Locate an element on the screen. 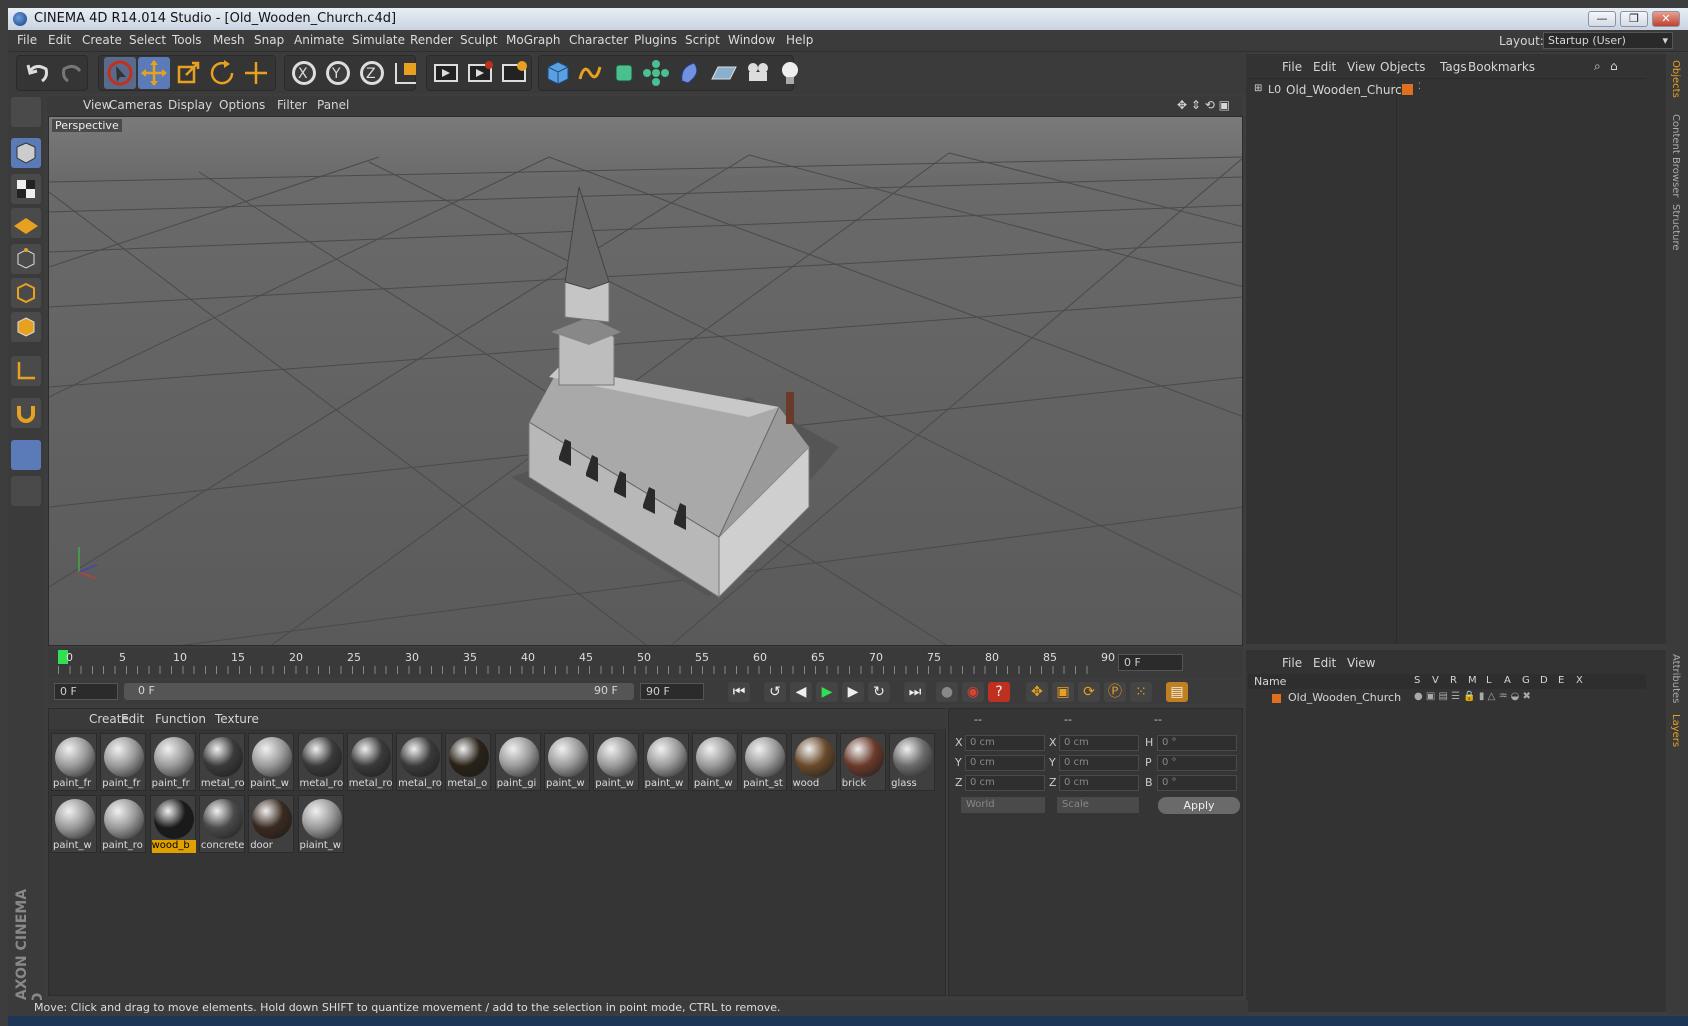  material-swatch: wood is located at coordinates (813, 762).